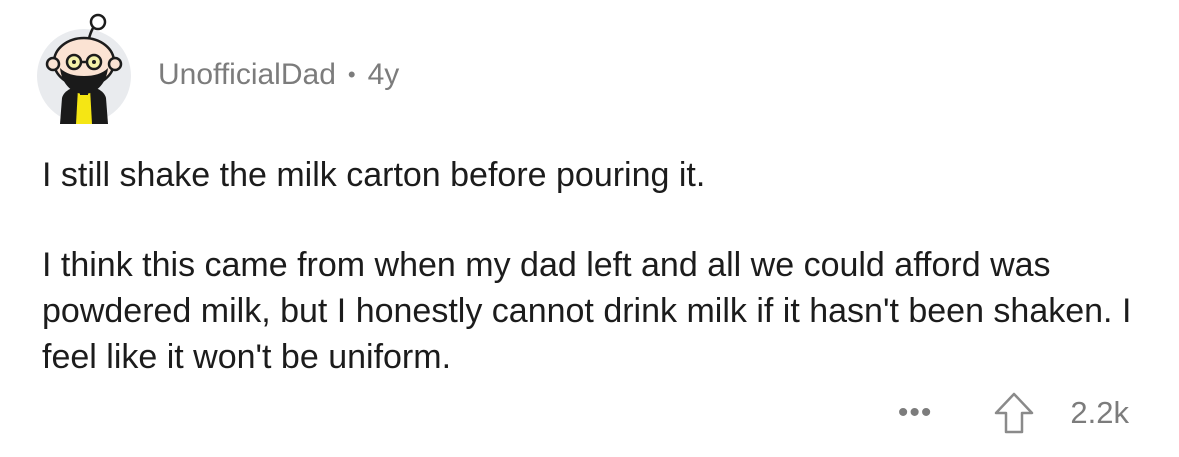 Image resolution: width=1179 pixels, height=457 pixels. Describe the element at coordinates (247, 75) in the screenshot. I see `author-username: UnofficialDad` at that location.